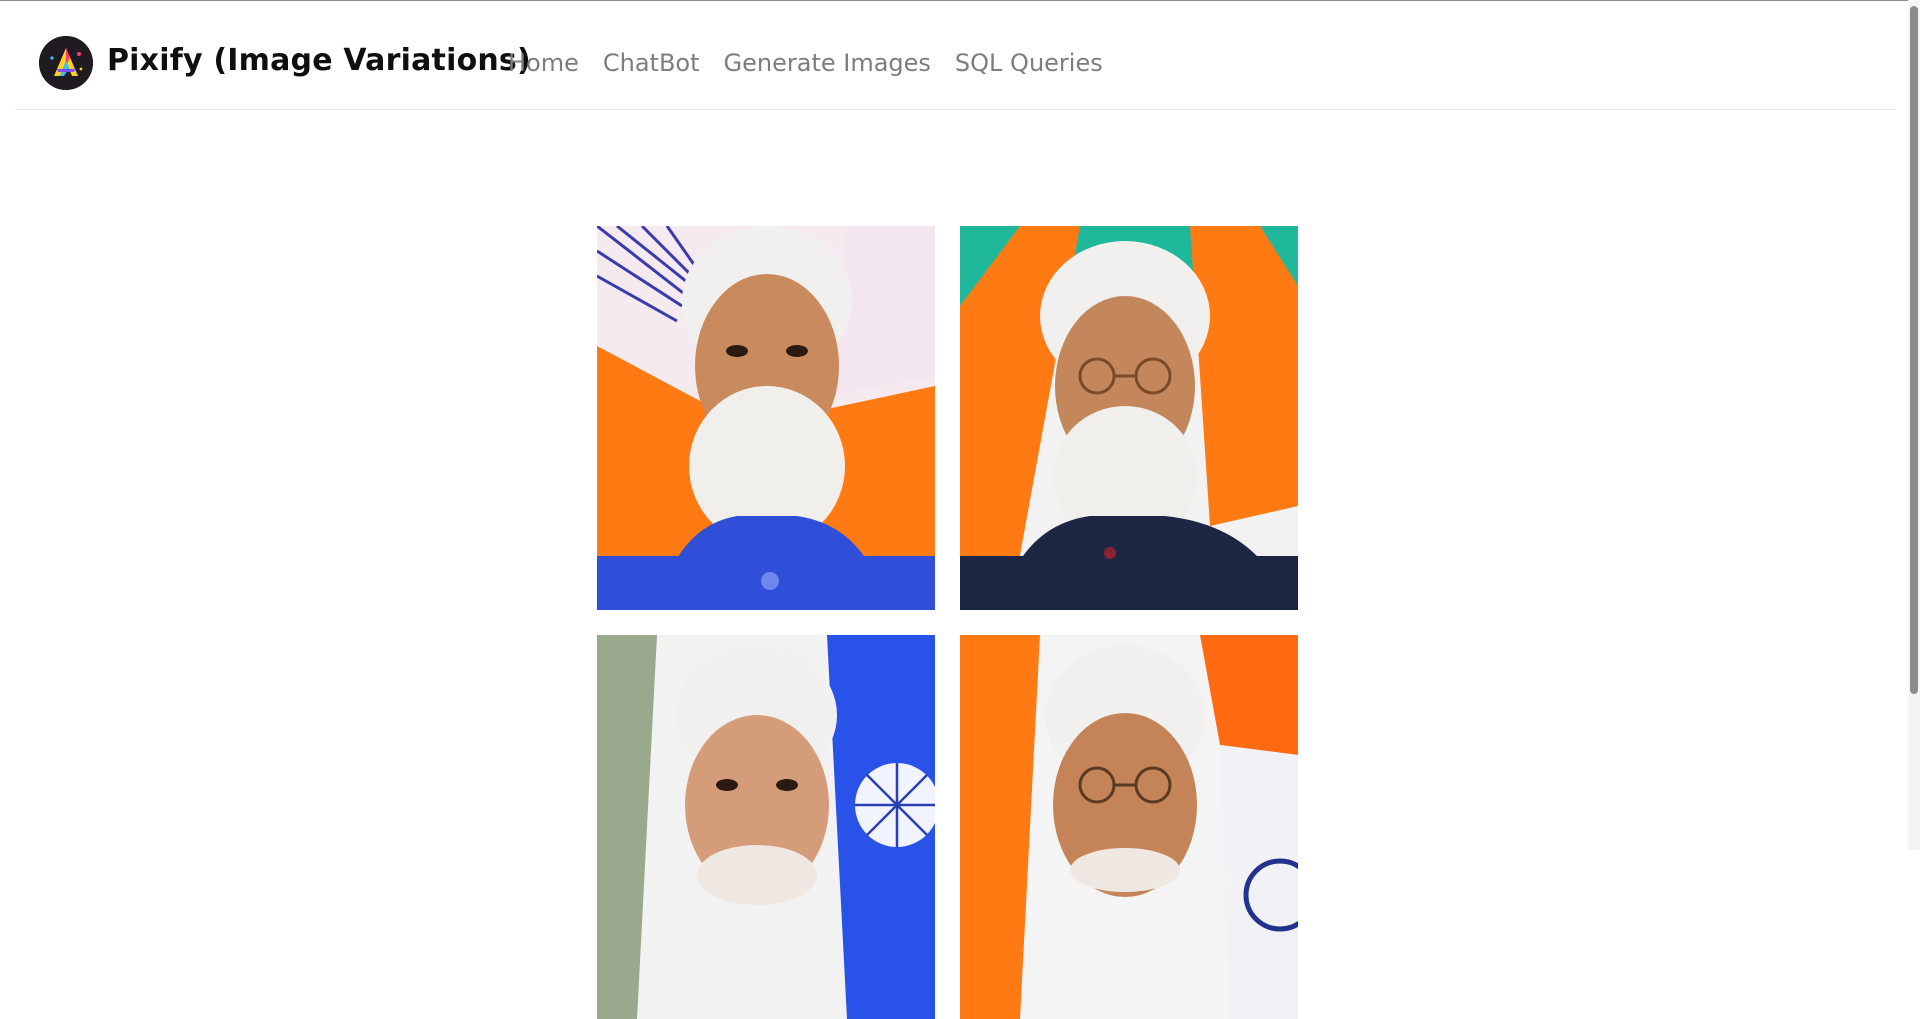 The width and height of the screenshot is (1920, 1019). Describe the element at coordinates (543, 63) in the screenshot. I see `nav-link-home: Home` at that location.